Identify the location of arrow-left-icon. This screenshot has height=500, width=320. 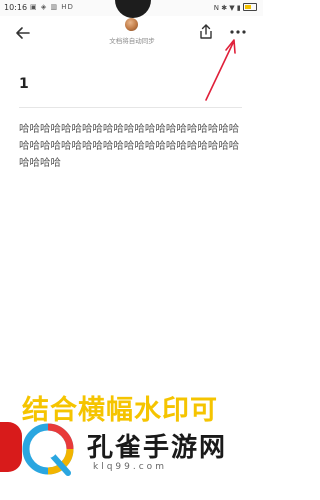
(23, 33).